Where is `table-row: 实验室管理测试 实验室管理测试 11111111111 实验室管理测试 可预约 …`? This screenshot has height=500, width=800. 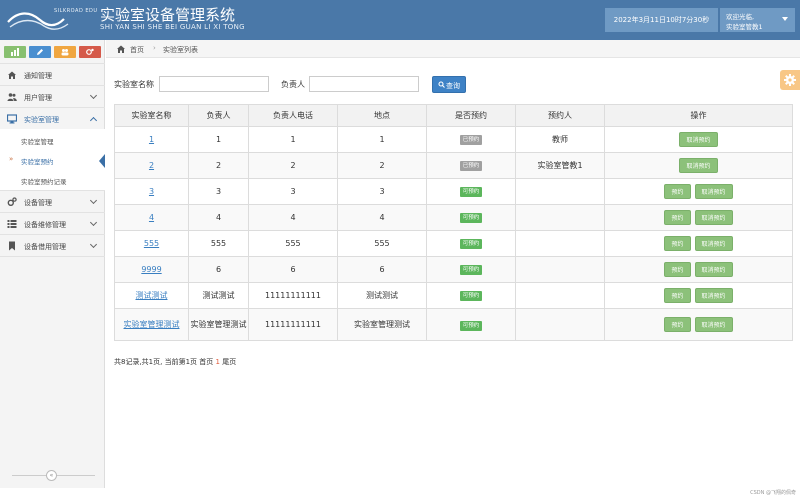 table-row: 实验室管理测试 实验室管理测试 11111111111 实验室管理测试 可预约 … is located at coordinates (453, 324).